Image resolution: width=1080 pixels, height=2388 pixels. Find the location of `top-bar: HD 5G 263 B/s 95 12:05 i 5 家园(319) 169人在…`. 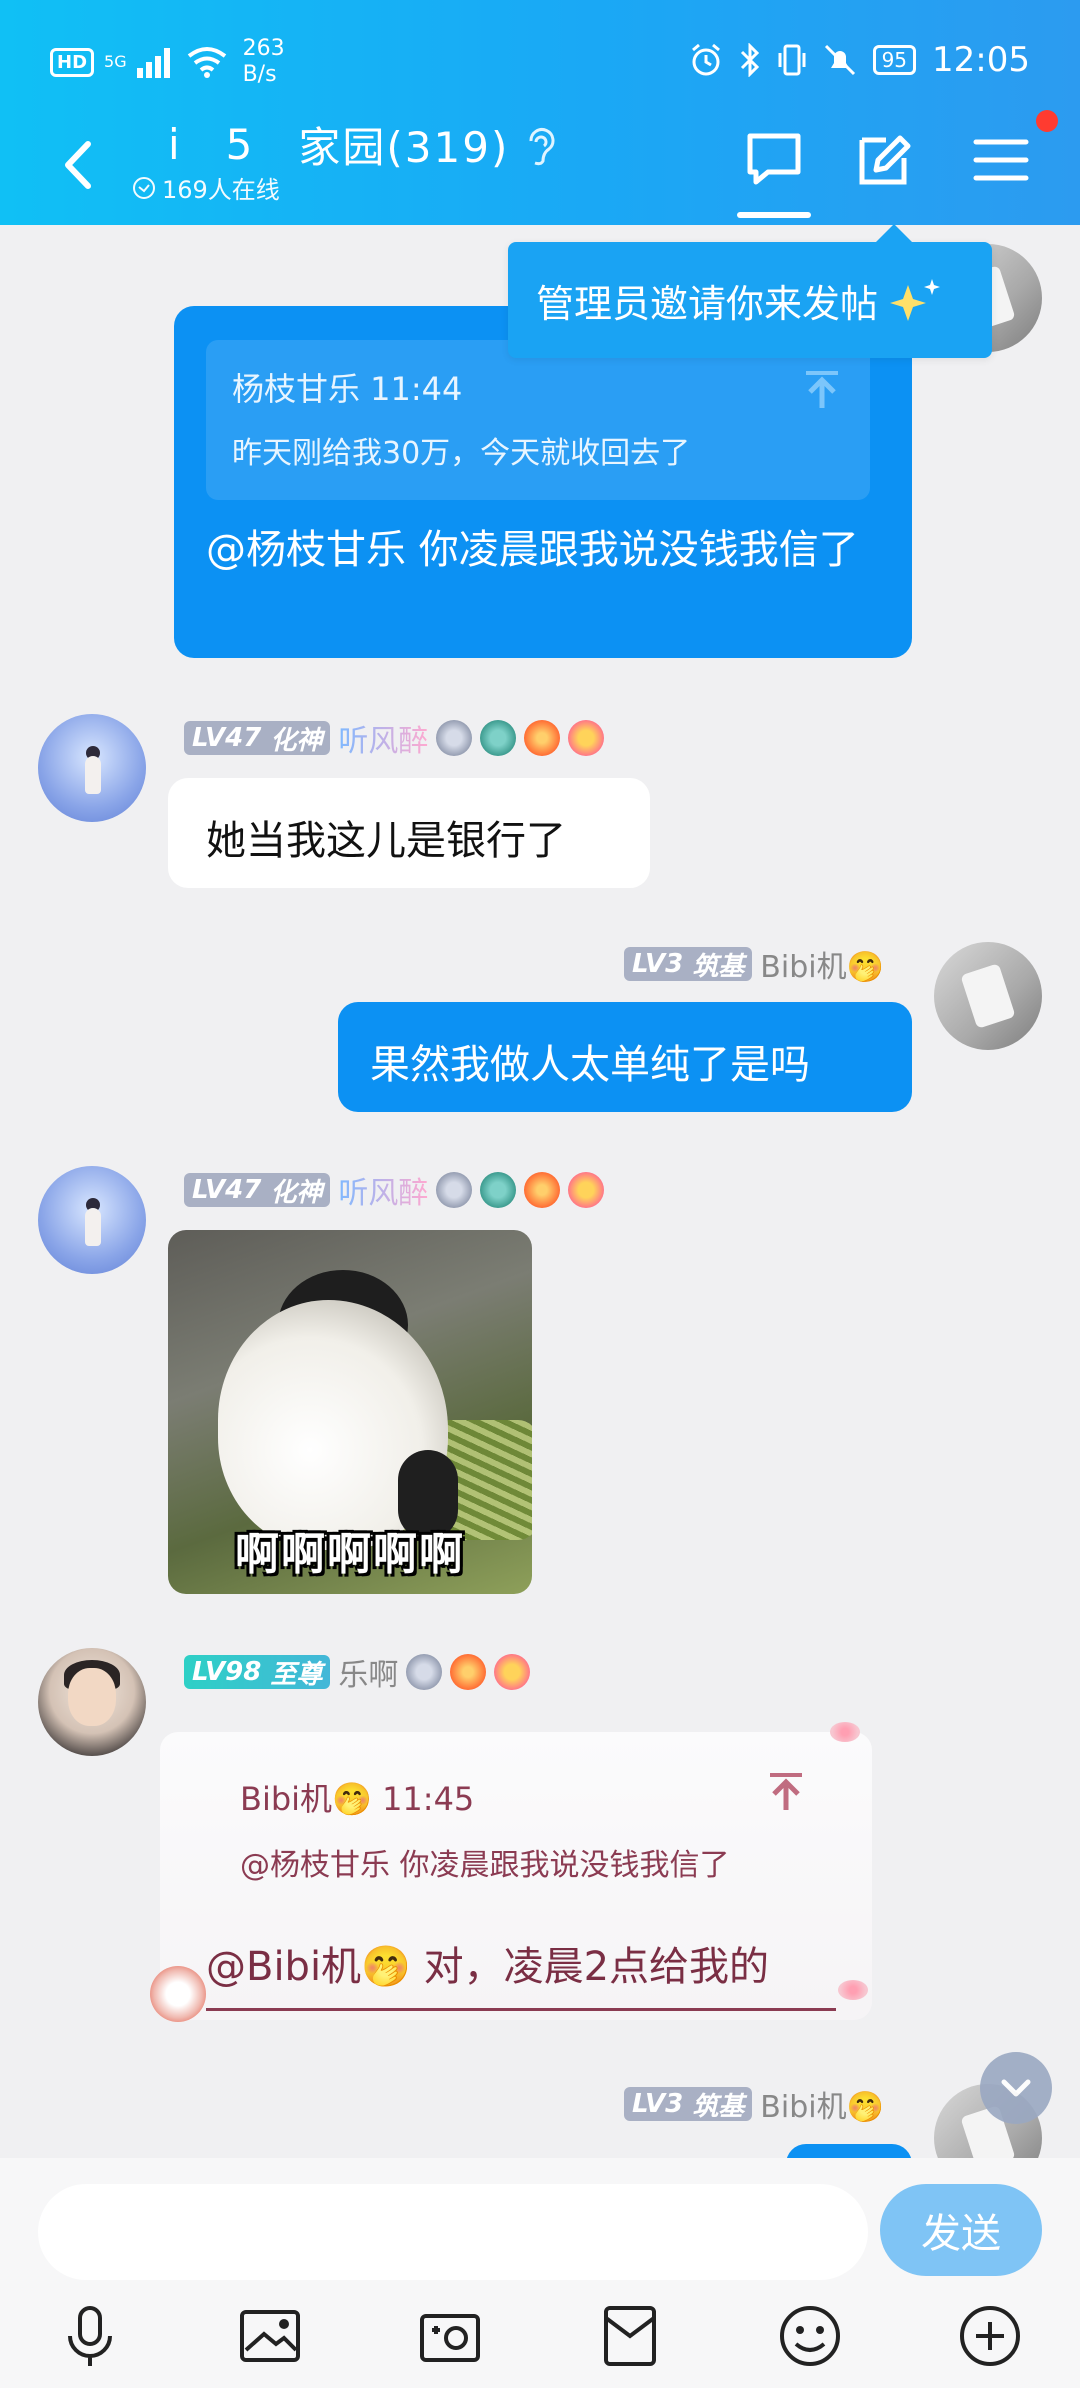

top-bar: HD 5G 263 B/s 95 12:05 i 5 家园(319) 169人在… is located at coordinates (540, 112).